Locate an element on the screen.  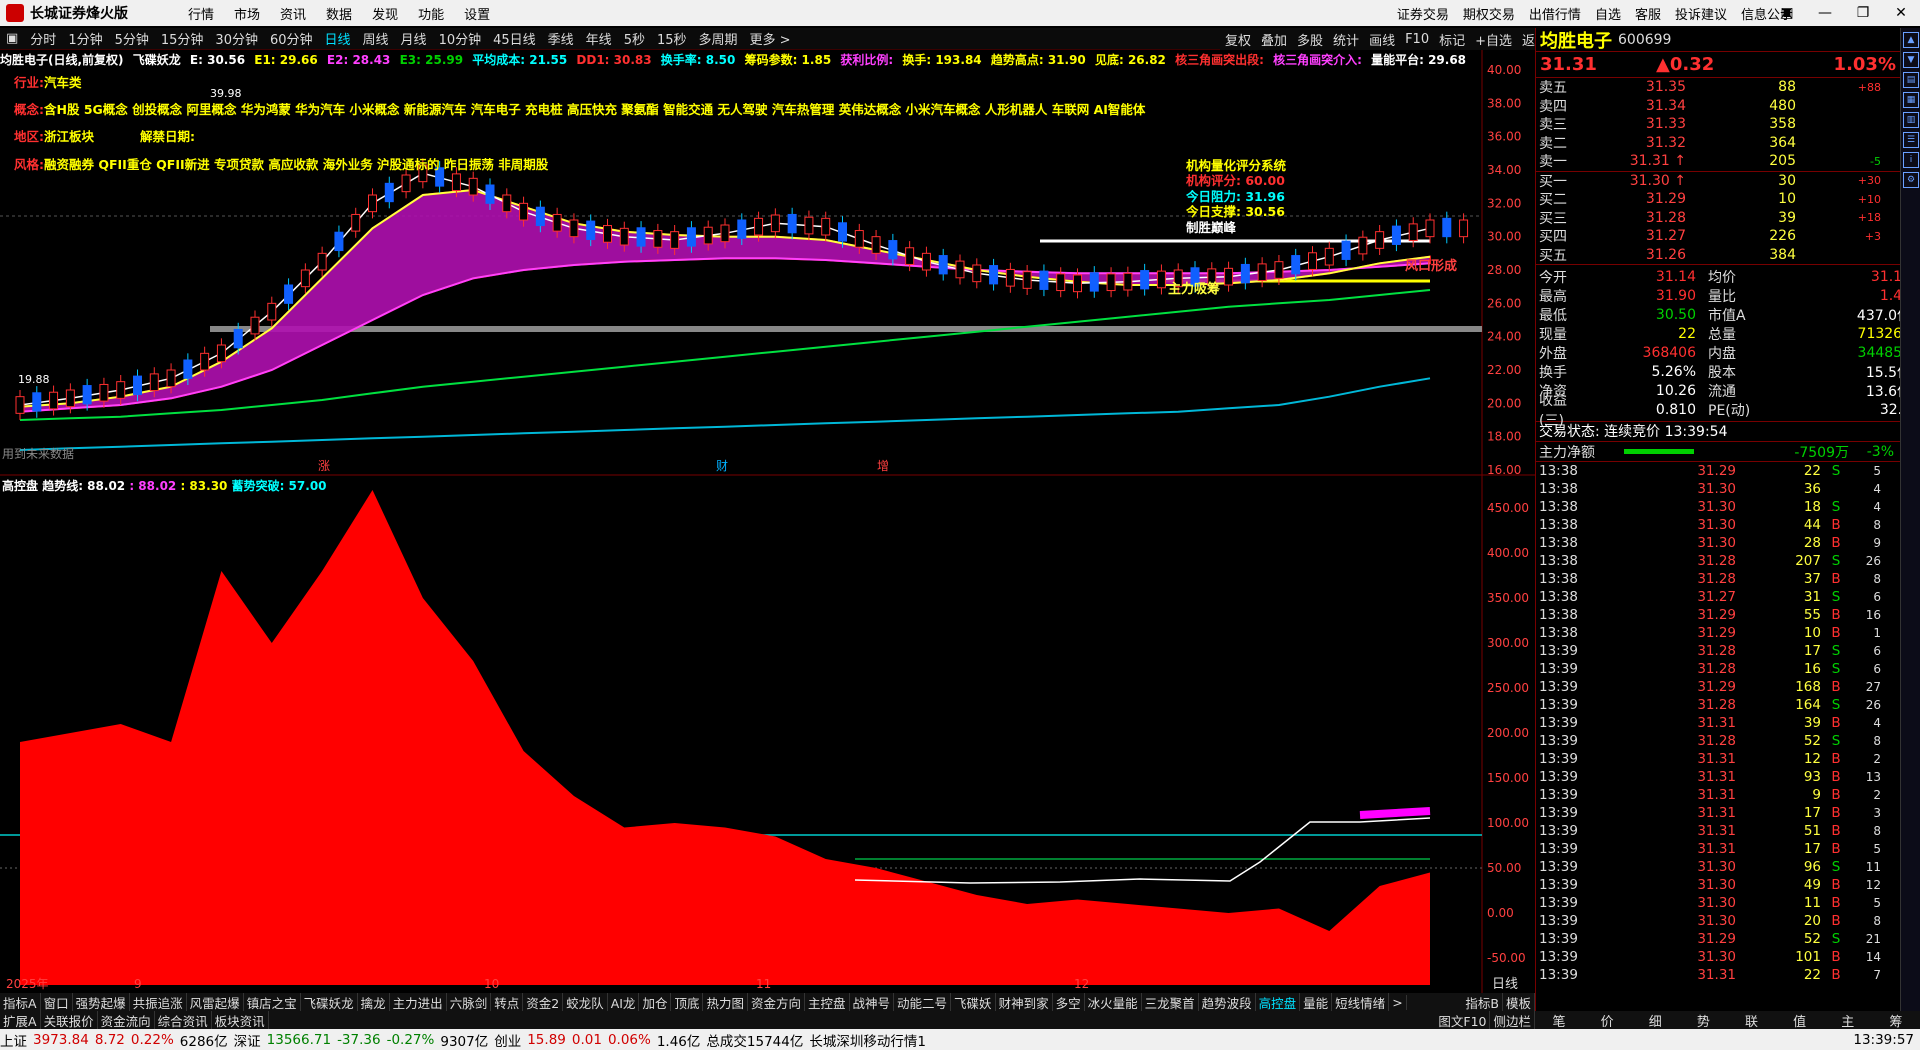
panel-icon: ▤ is located at coordinates (1911, 80).